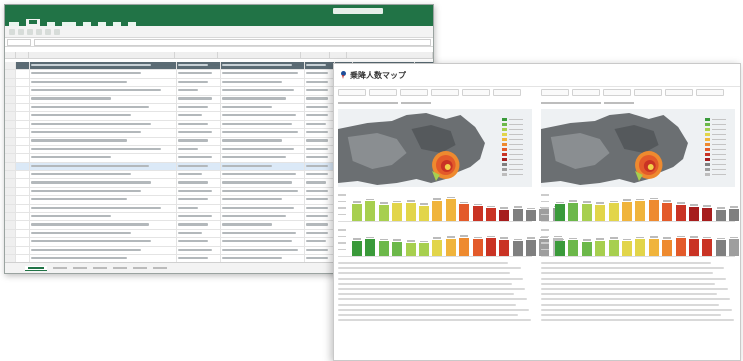  Describe the element at coordinates (232, 42) in the screenshot. I see `formula-input` at that location.